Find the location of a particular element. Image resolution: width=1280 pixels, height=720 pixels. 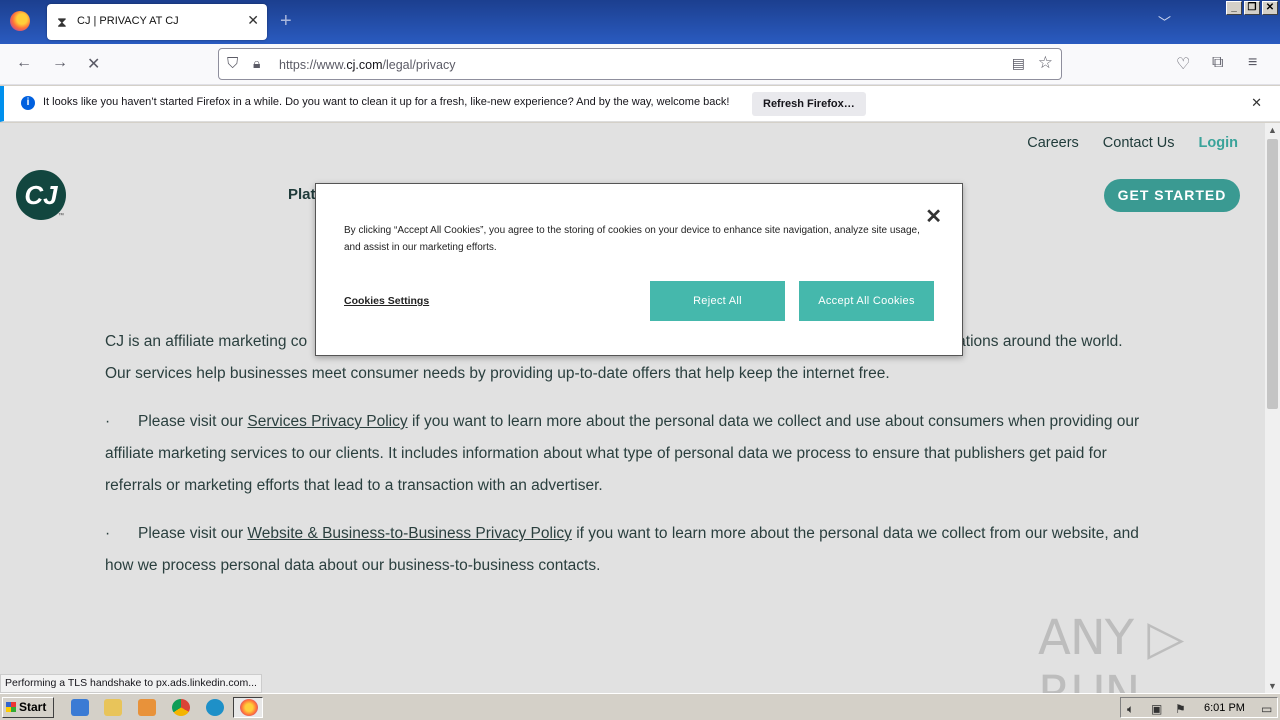

page-scrollbar: ▲ ▼ is located at coordinates (1272, 408).